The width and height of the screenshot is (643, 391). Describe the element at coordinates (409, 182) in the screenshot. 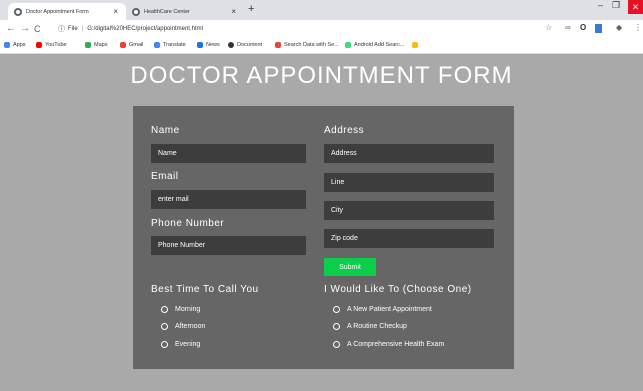

I see `line-input: Line` at that location.